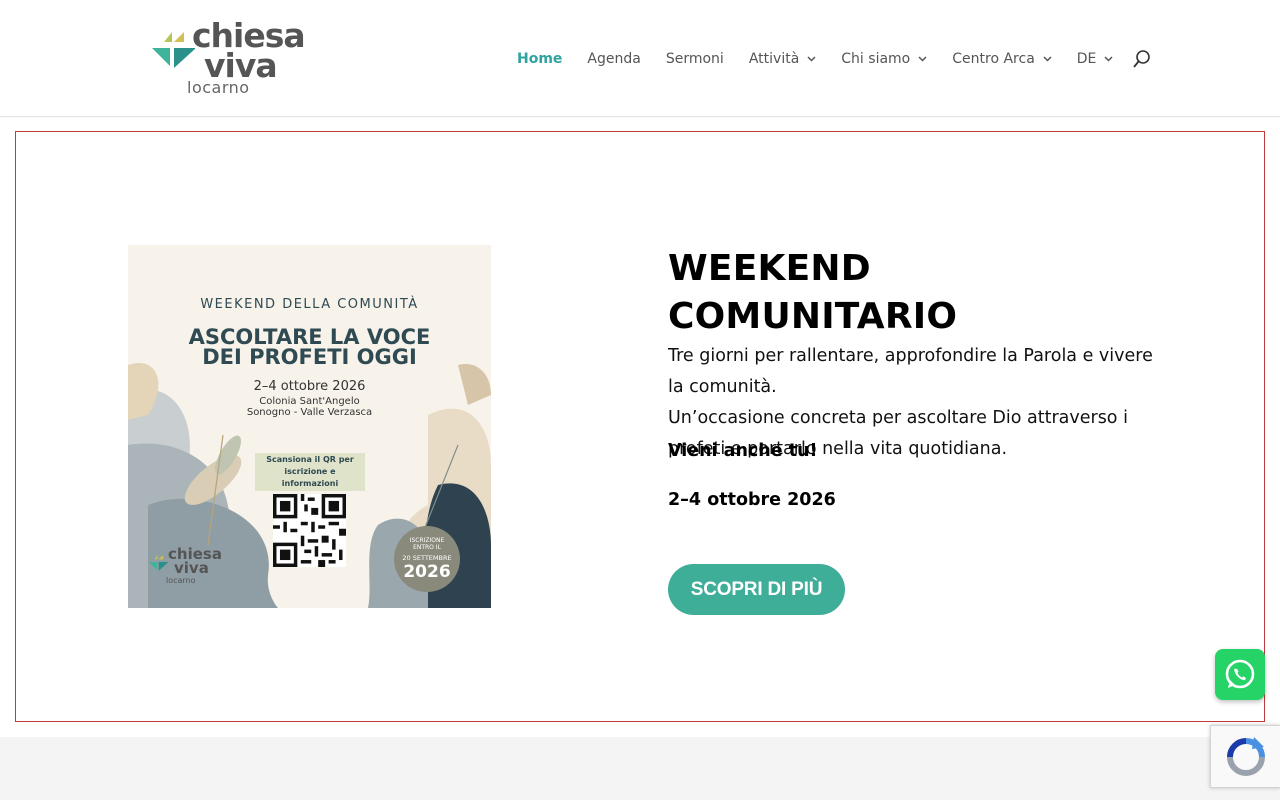  I want to click on whatsapp-button, so click(1240, 674).